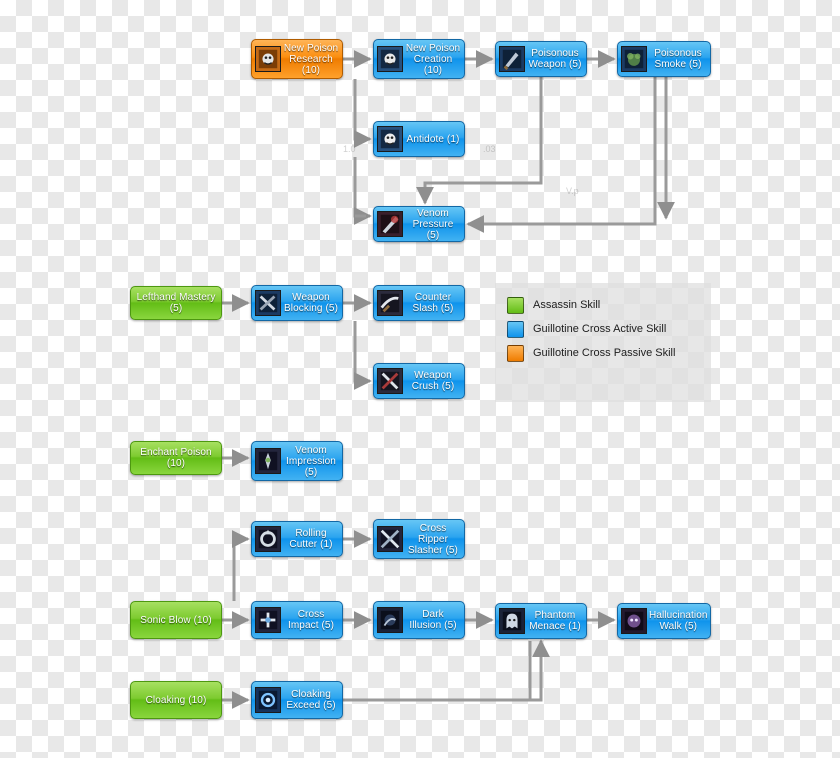 The height and width of the screenshot is (758, 840). I want to click on skill-label: Sonic Blow (10), so click(176, 620).